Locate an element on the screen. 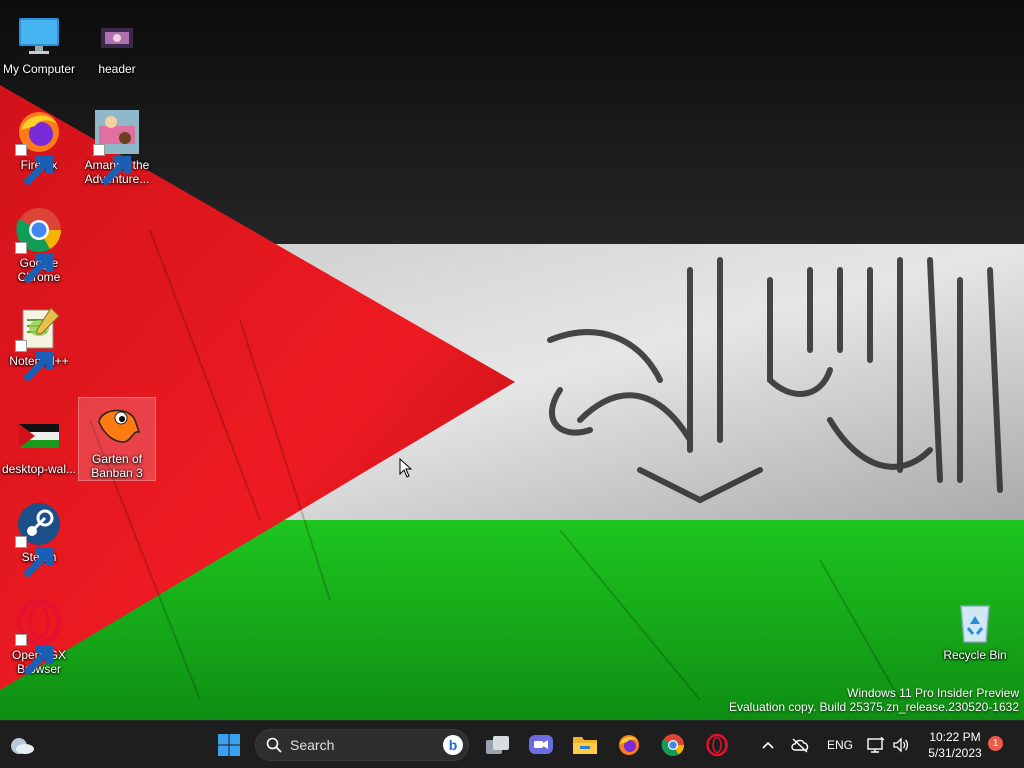 This screenshot has height=768, width=1024. weather-cloud-icon is located at coordinates (22, 745).